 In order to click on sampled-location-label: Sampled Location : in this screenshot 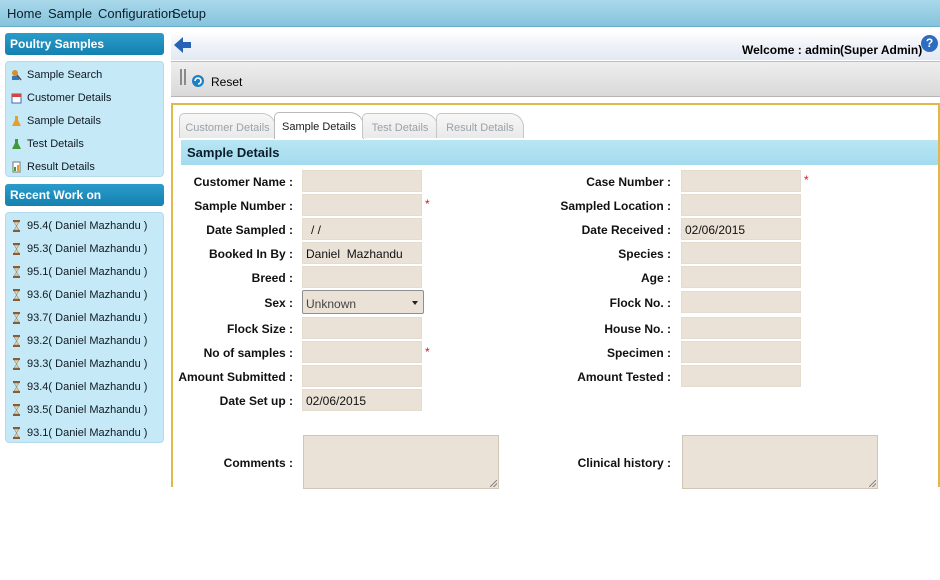, I will do `click(615, 206)`.